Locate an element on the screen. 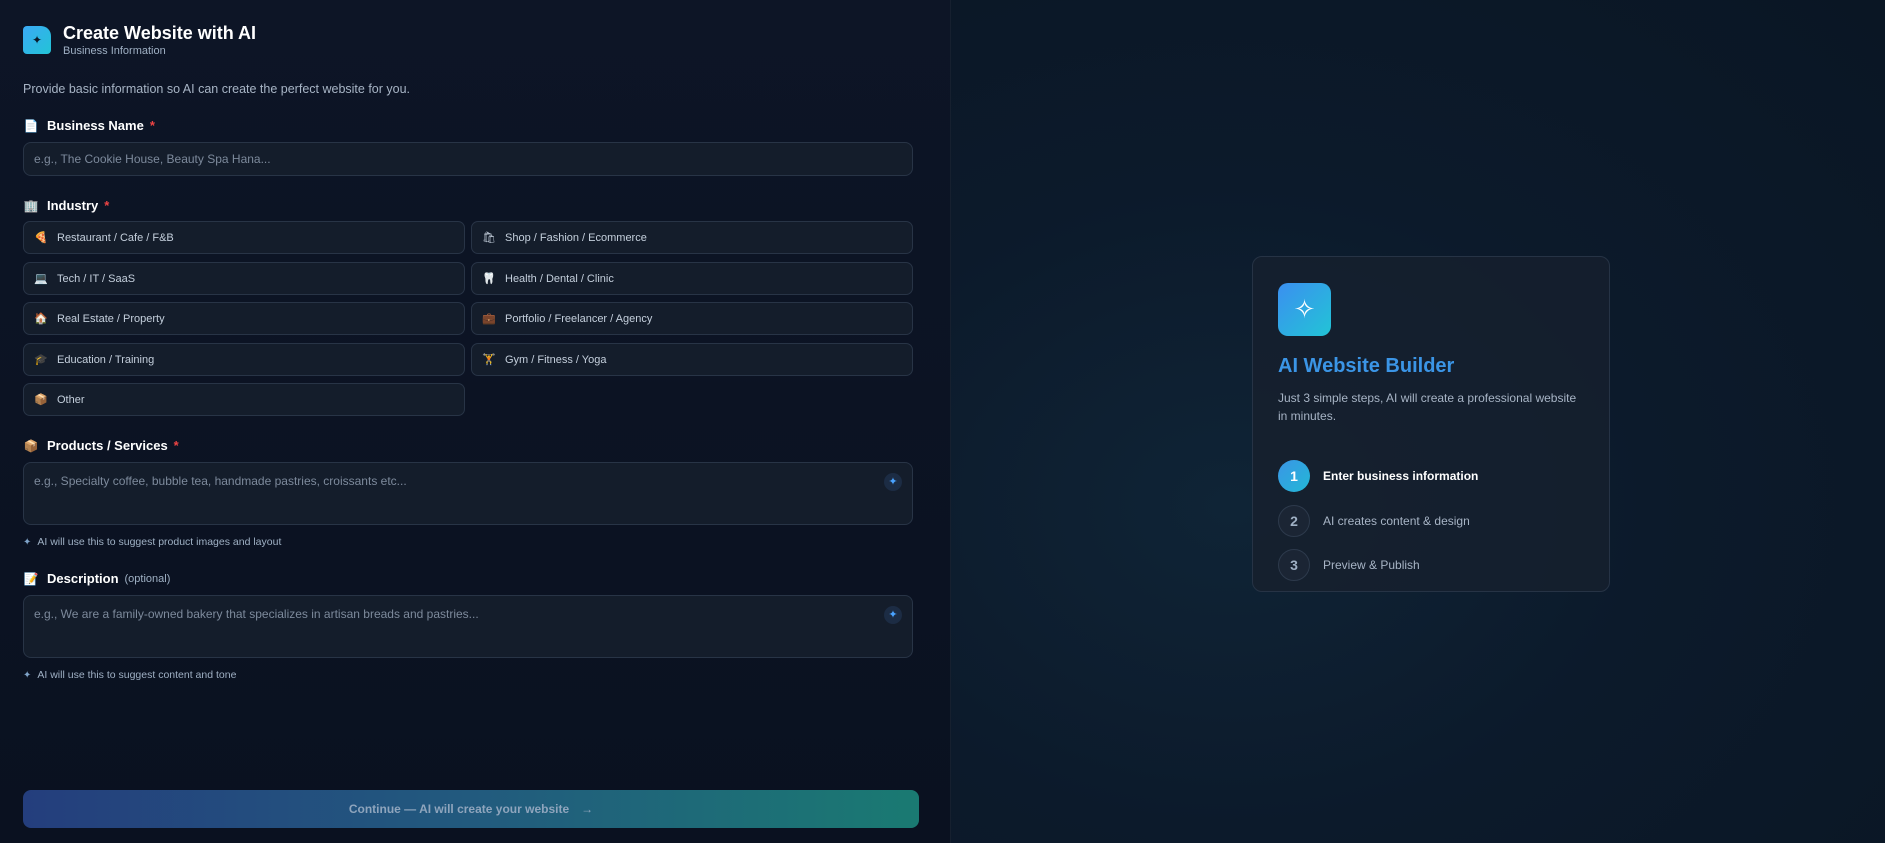 The height and width of the screenshot is (843, 1885). business-name-label: Business Name is located at coordinates (95, 125).